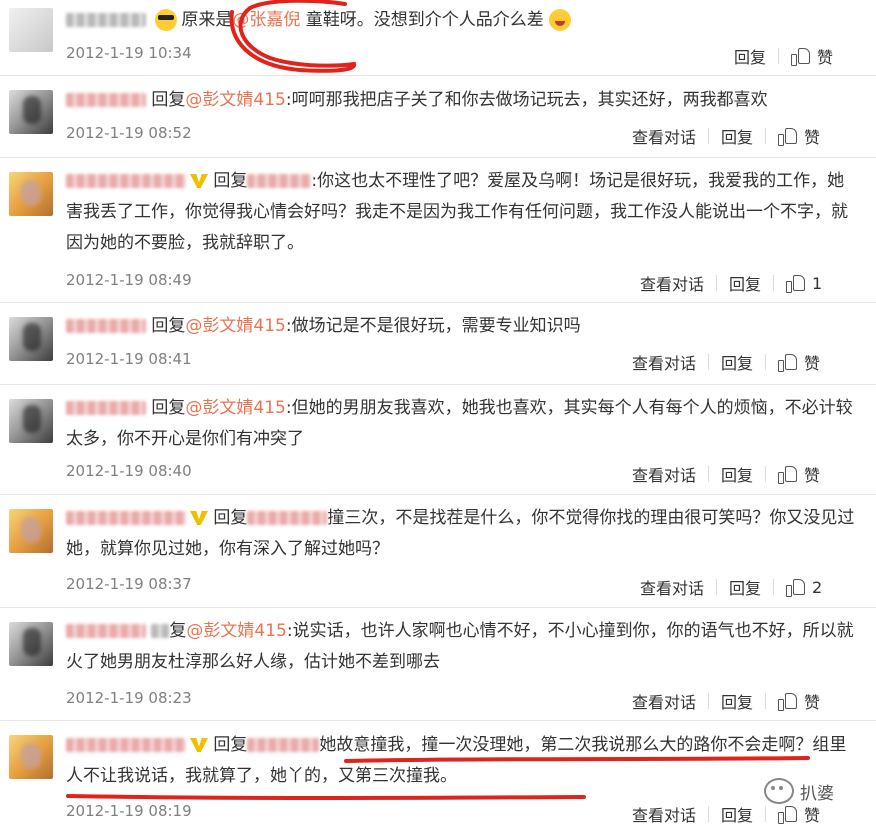 The image size is (876, 829). Describe the element at coordinates (160, 631) in the screenshot. I see `blurred-text` at that location.